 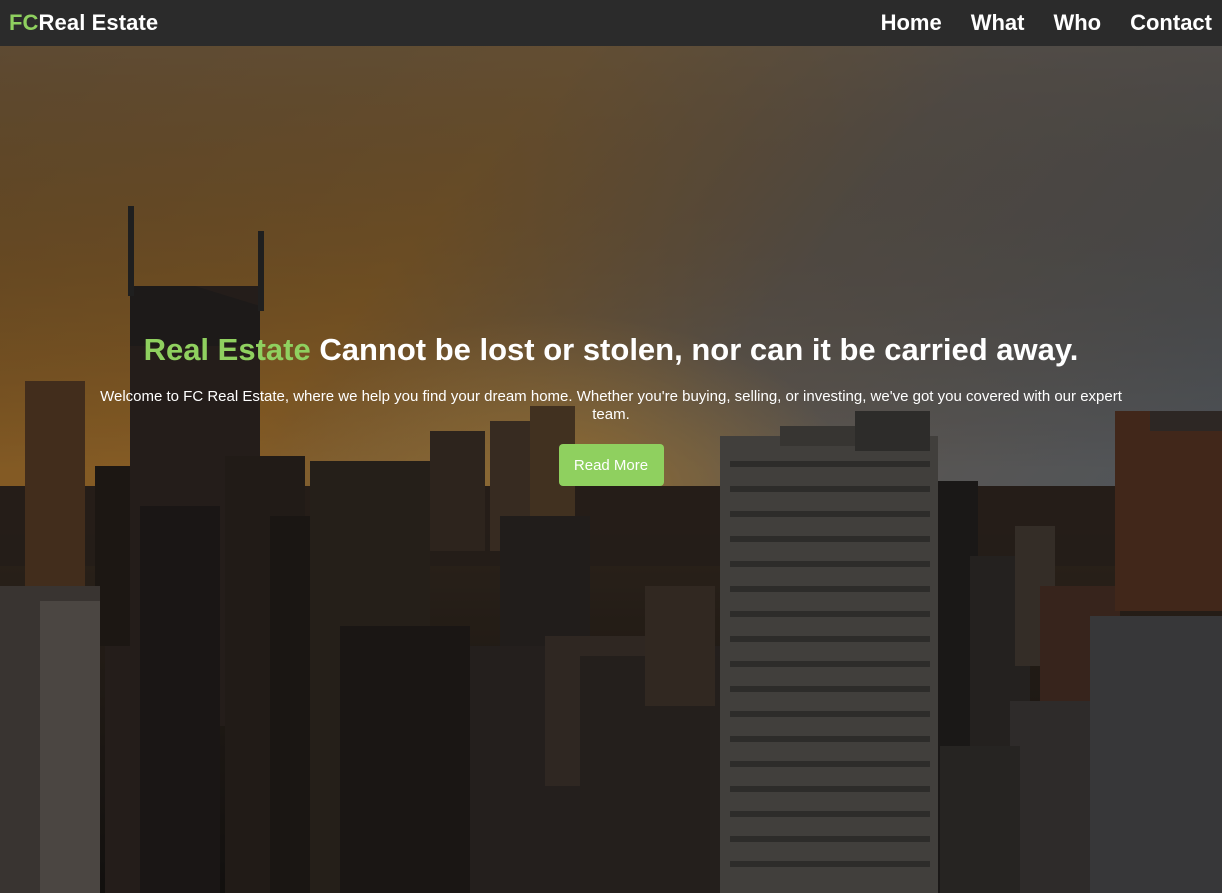 I want to click on brand-logo: FCReal Estate, so click(x=83, y=23).